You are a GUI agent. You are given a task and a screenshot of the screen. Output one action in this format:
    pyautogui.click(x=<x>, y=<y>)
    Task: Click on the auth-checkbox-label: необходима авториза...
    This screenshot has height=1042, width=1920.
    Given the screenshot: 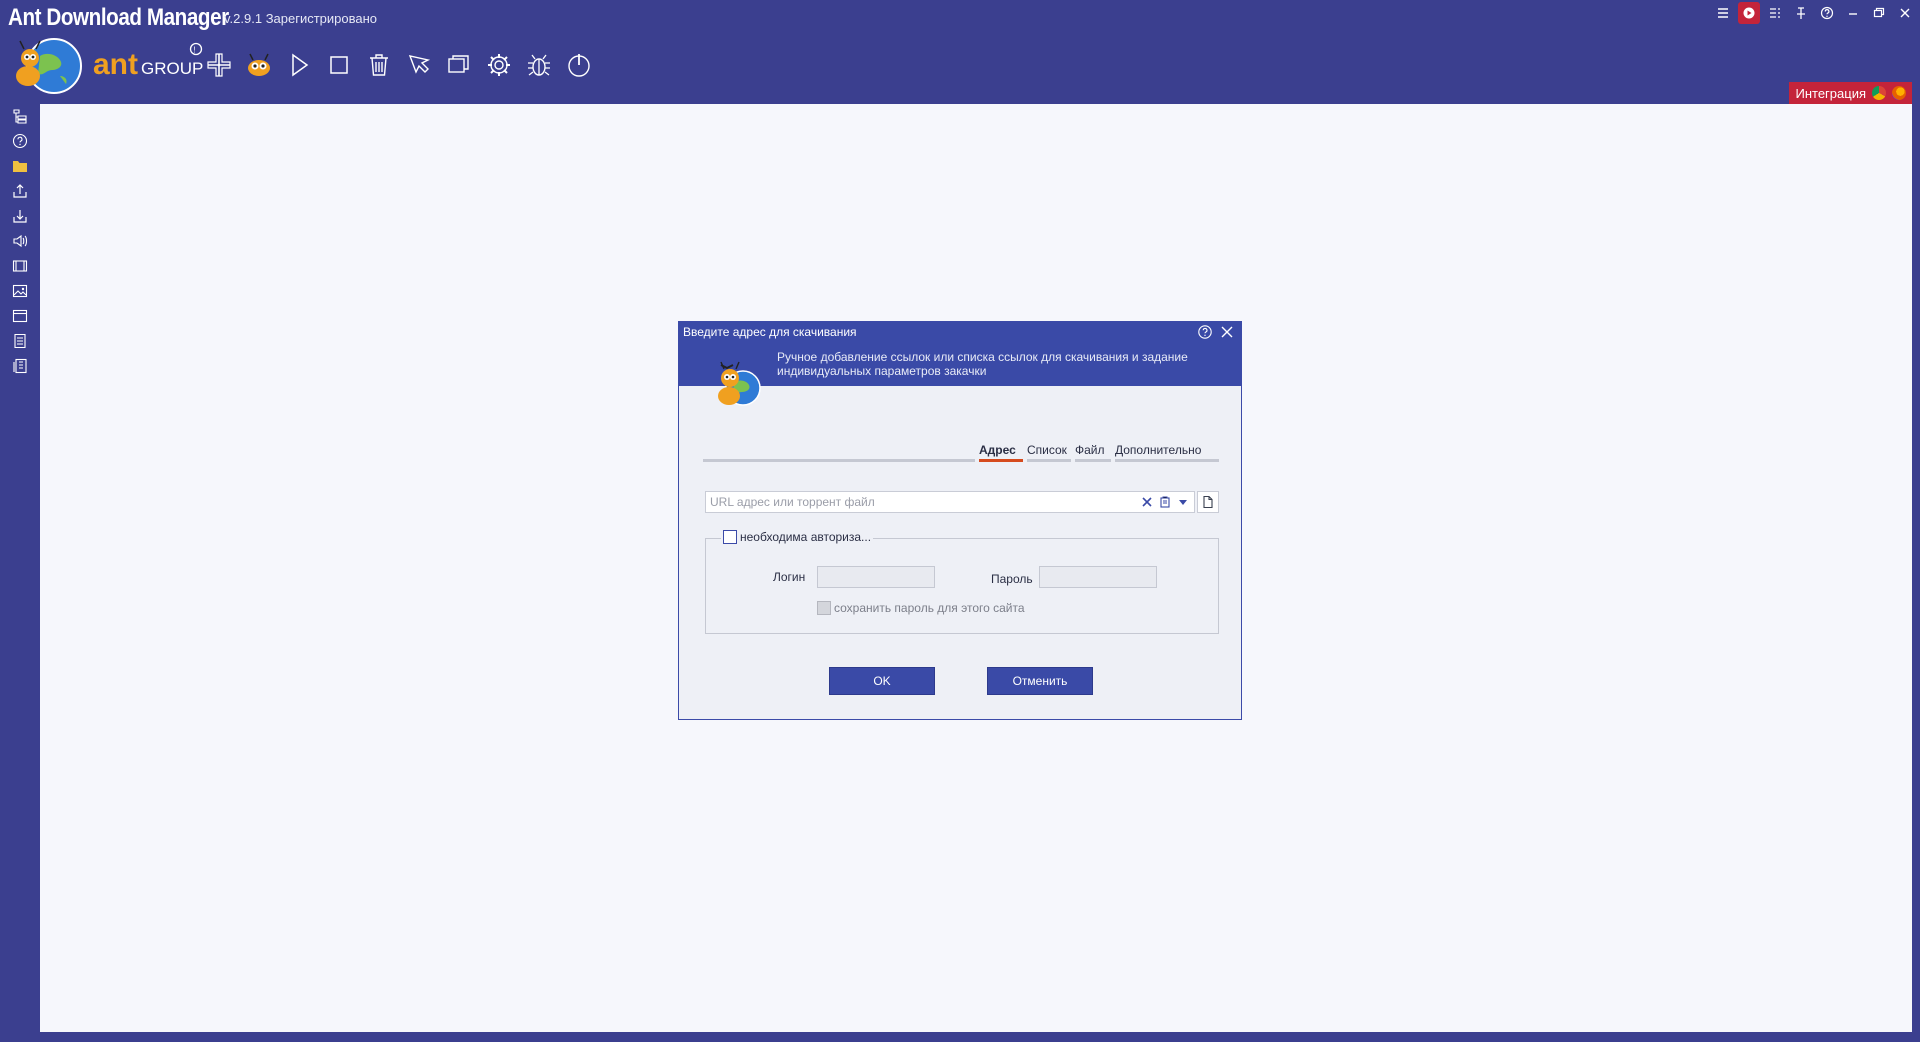 What is the action you would take?
    pyautogui.click(x=806, y=537)
    